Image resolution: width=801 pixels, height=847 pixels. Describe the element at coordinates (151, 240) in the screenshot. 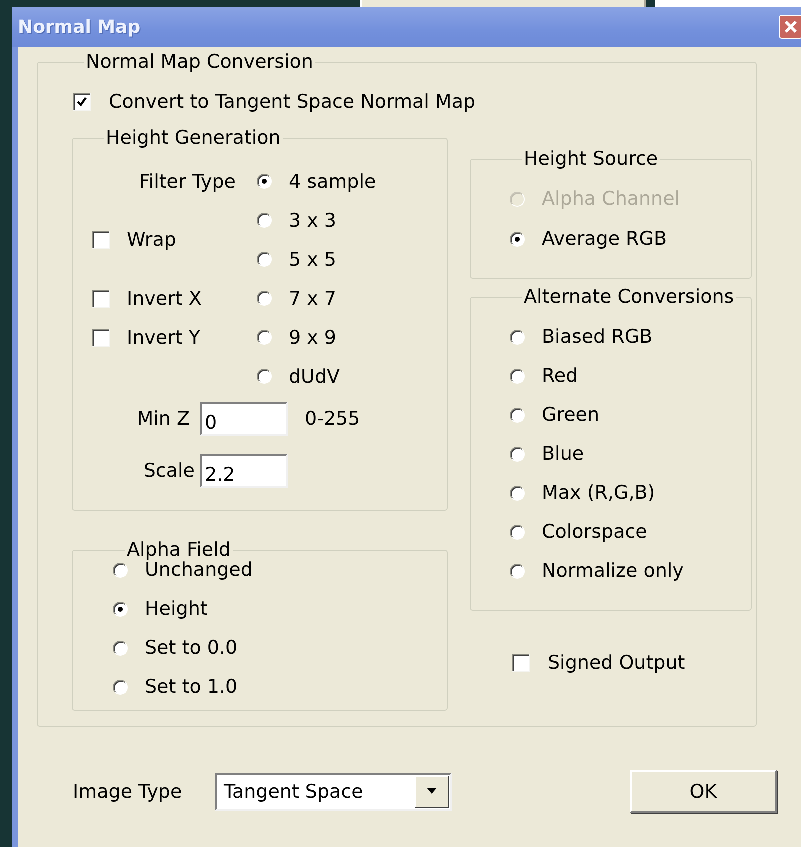

I see `checkbox-label: Wrap` at that location.